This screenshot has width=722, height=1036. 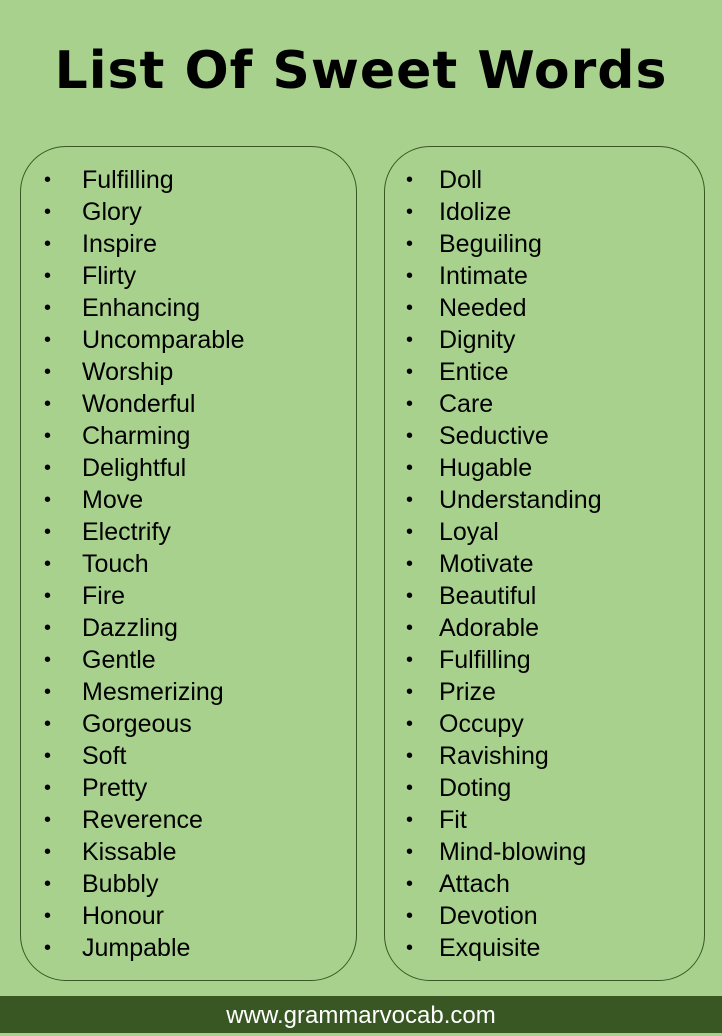 I want to click on word-text: Hugable, so click(x=486, y=468).